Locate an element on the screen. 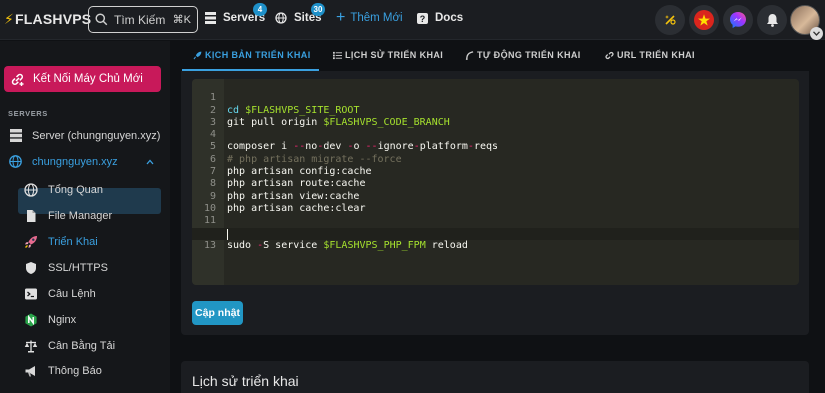 This screenshot has width=825, height=393. tab-label: TỰ ĐỘNG TRIỂN KHAI is located at coordinates (529, 55).